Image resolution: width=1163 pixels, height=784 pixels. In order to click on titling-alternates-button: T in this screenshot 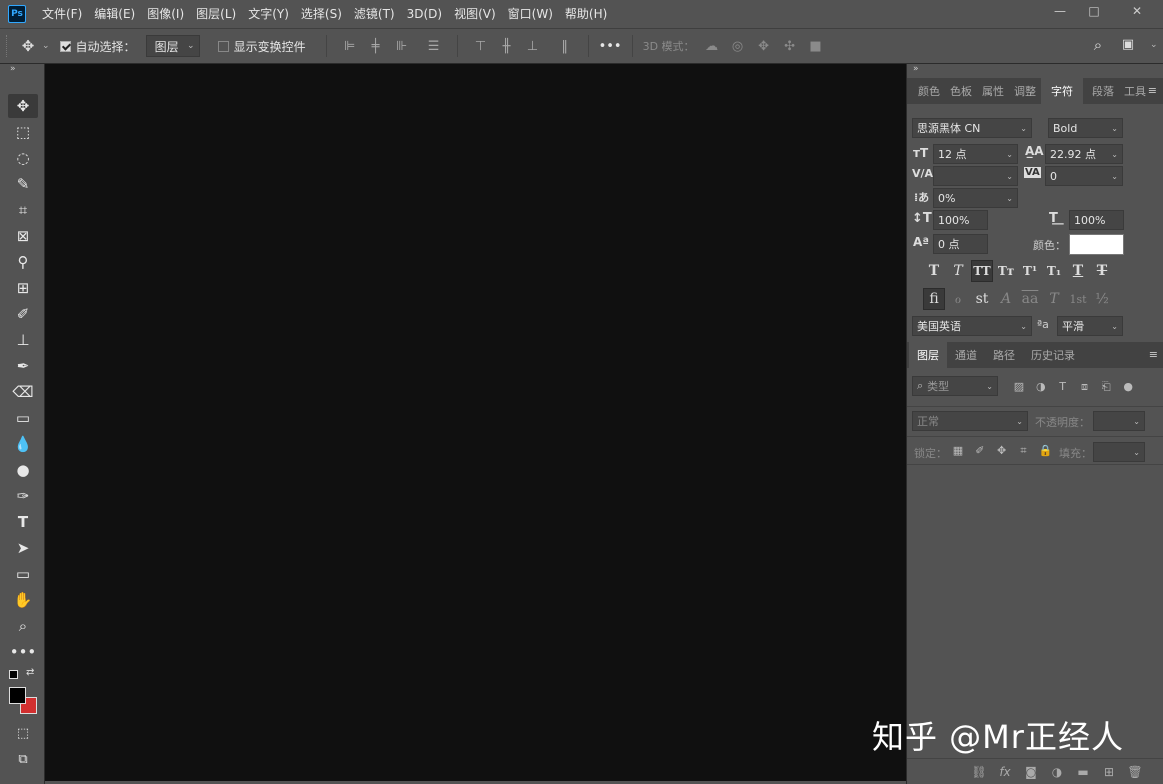, I will do `click(1054, 299)`.